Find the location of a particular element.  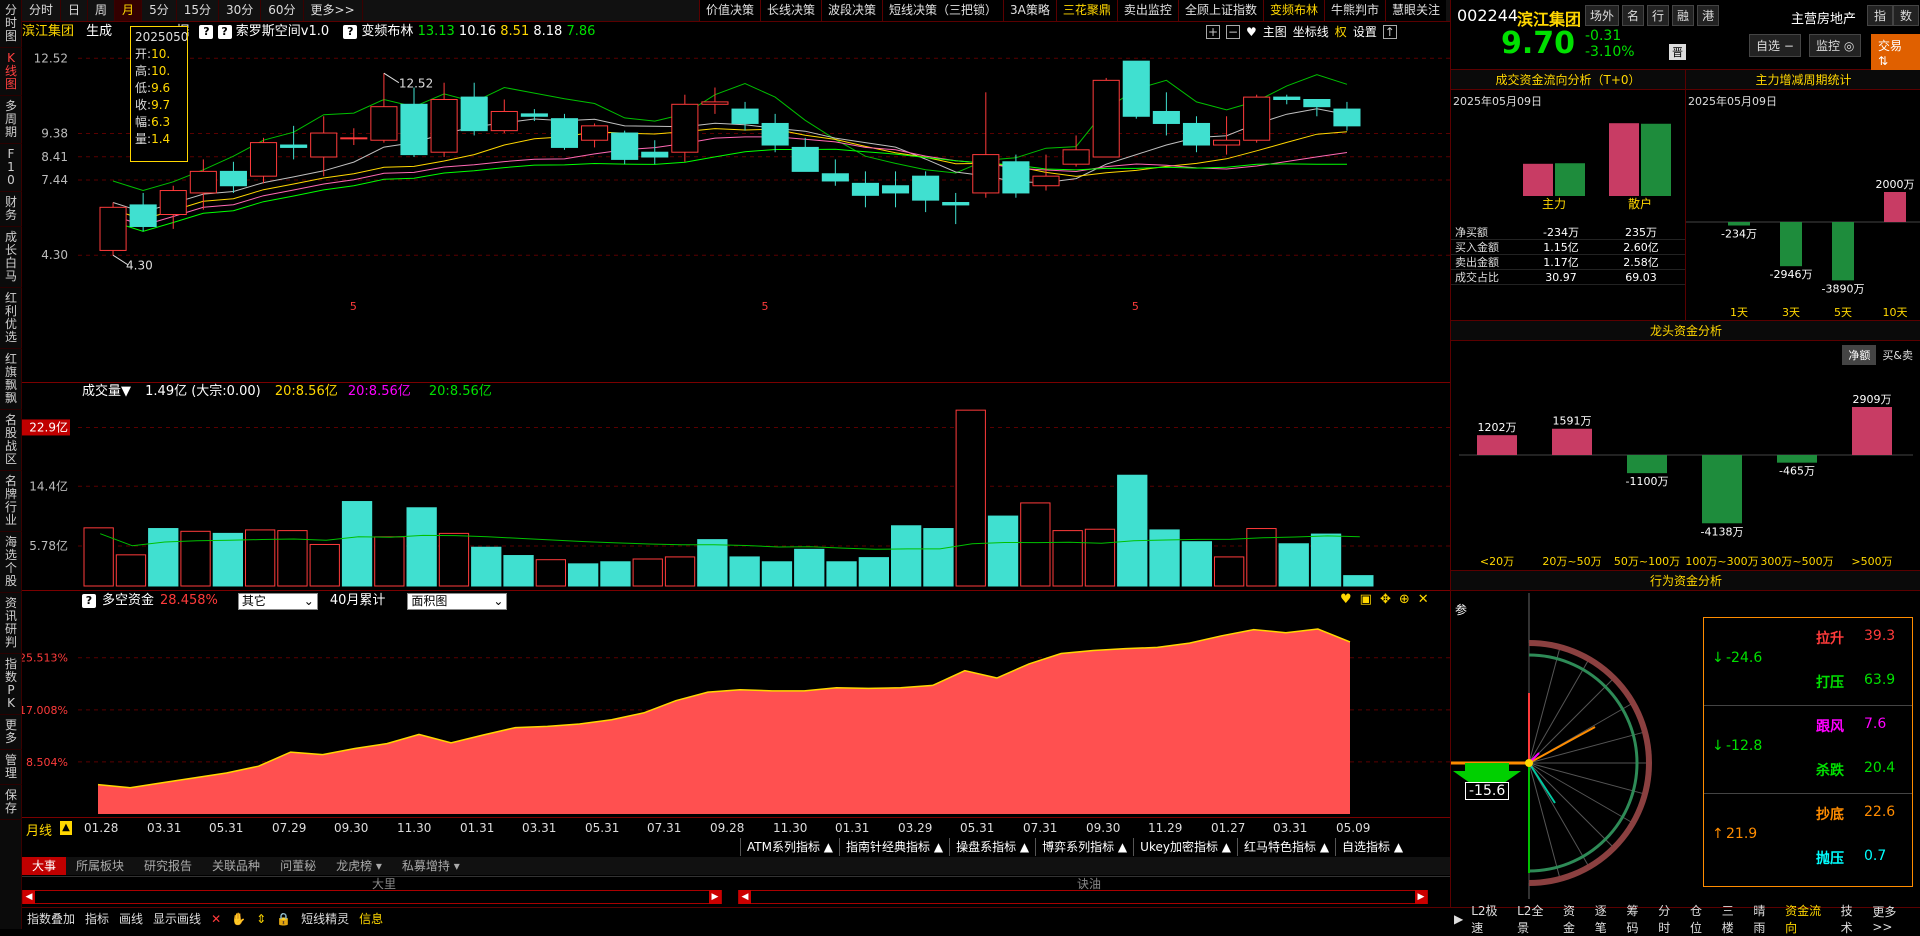

strategy-button: 全顾上证指数 is located at coordinates (1220, 10).